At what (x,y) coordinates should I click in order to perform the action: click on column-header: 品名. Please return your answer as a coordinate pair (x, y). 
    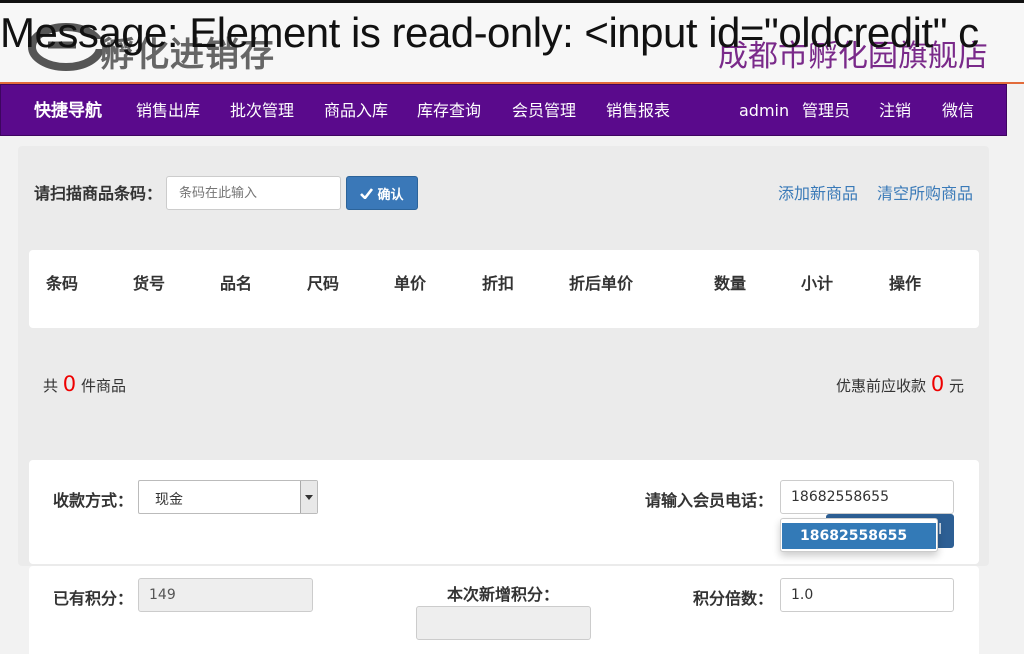
    Looking at the image, I should click on (236, 283).